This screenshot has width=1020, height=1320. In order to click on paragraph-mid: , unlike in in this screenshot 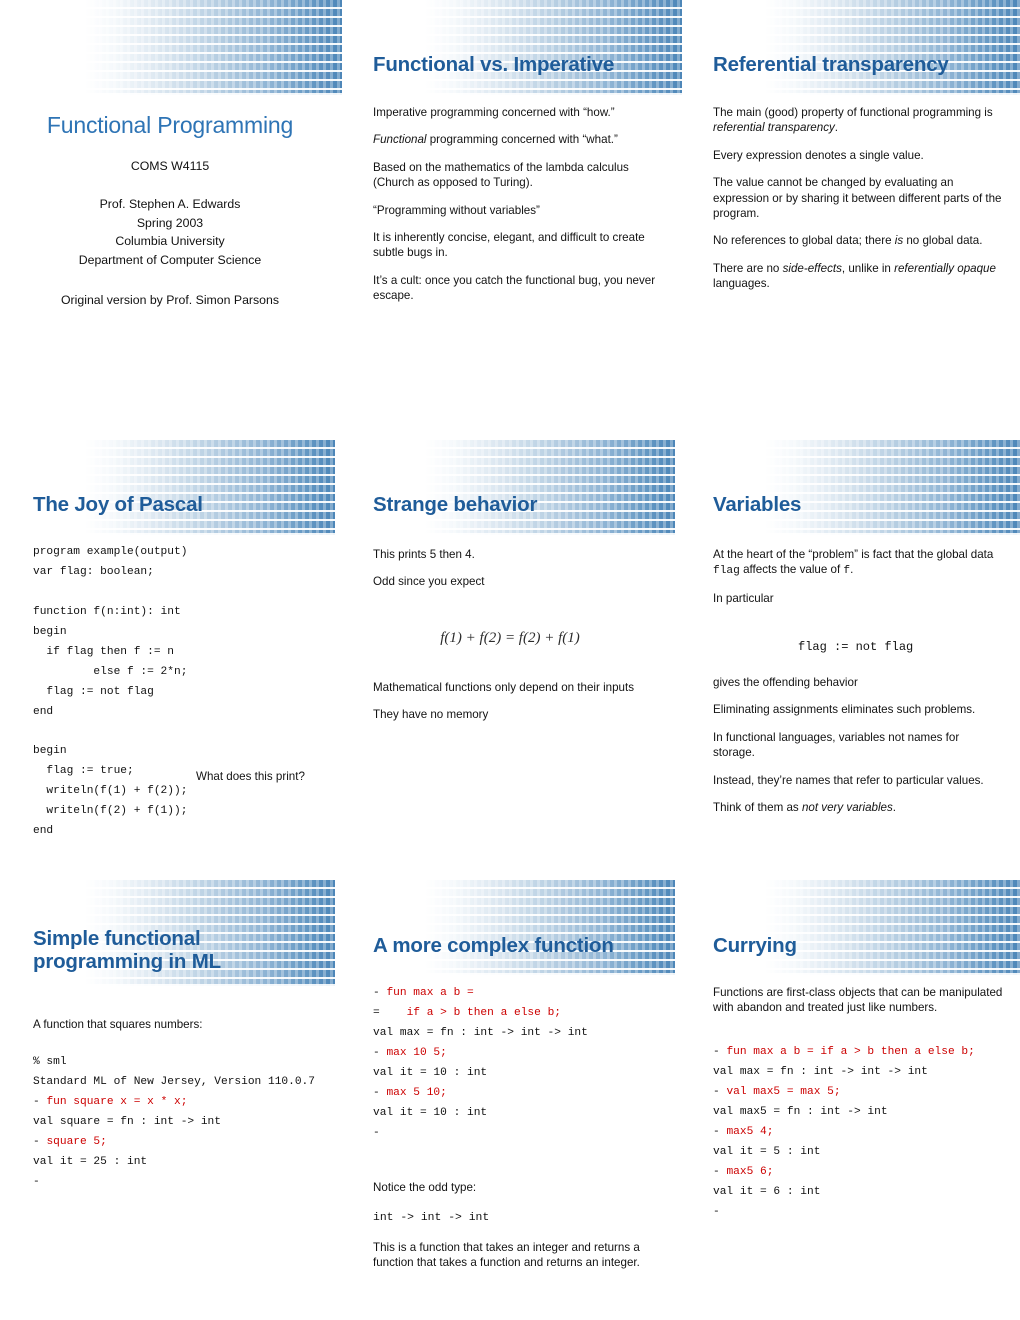, I will do `click(868, 268)`.